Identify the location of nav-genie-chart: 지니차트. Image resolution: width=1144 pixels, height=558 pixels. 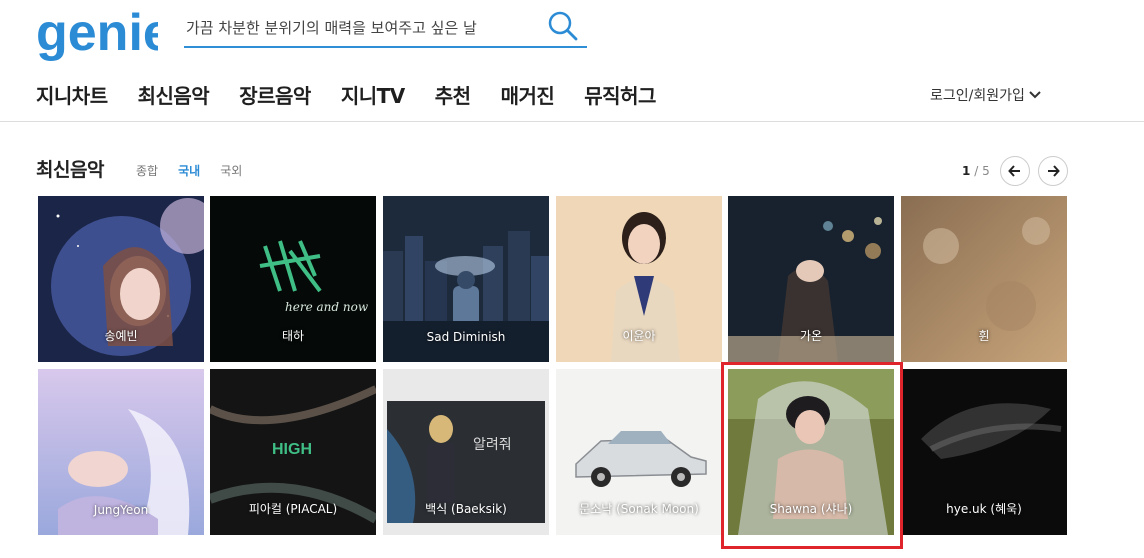
(72, 95).